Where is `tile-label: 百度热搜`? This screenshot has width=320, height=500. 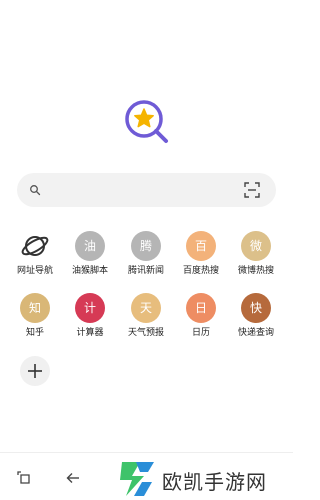 tile-label: 百度热搜 is located at coordinates (200, 271).